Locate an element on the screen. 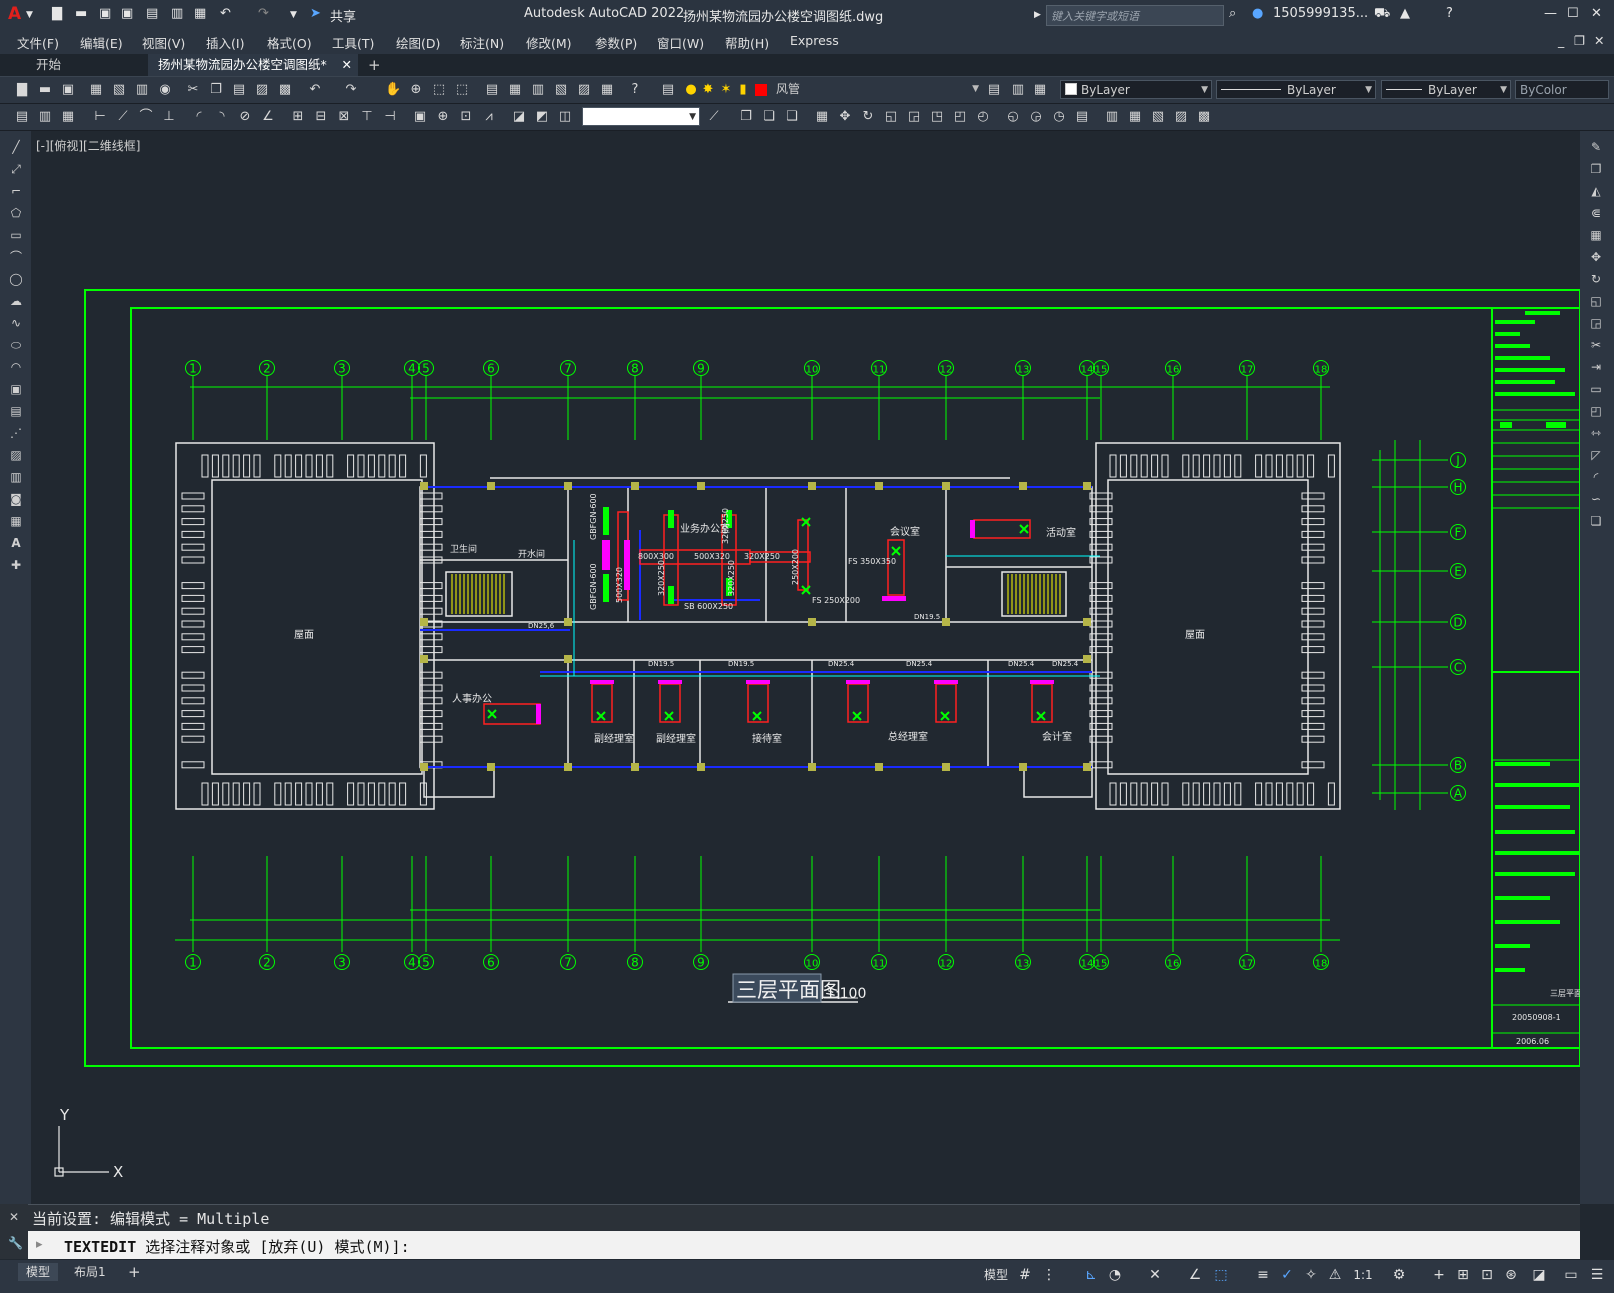 This screenshot has height=1293, width=1614. dim-style-icon: ⟋ is located at coordinates (714, 117).